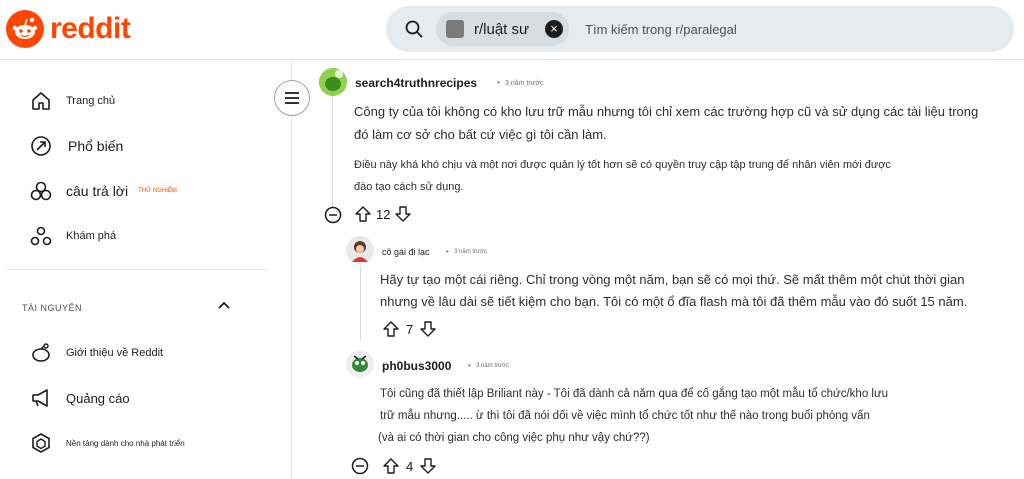  Describe the element at coordinates (554, 29) in the screenshot. I see `close-icon: ×` at that location.